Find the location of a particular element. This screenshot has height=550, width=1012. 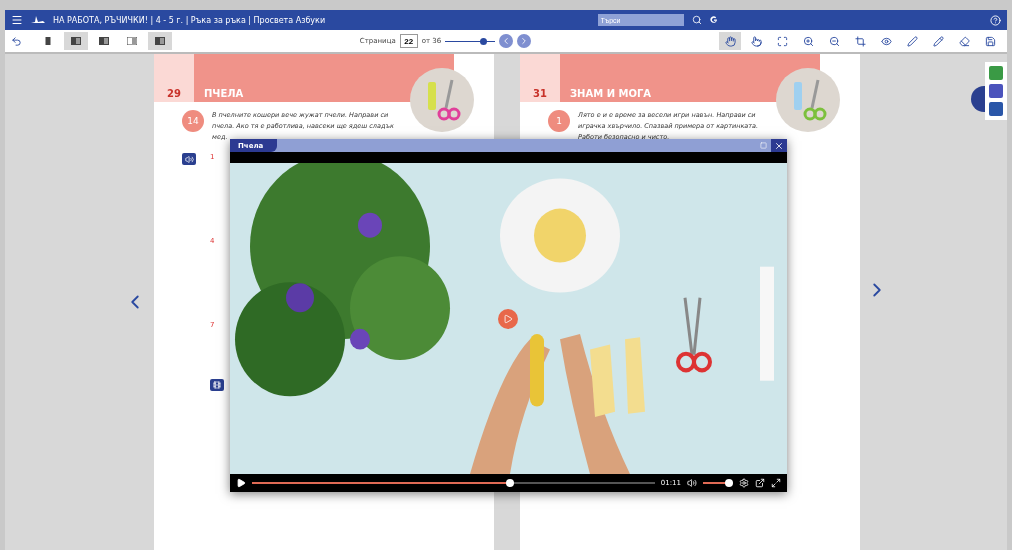

volume-icon is located at coordinates (692, 483).